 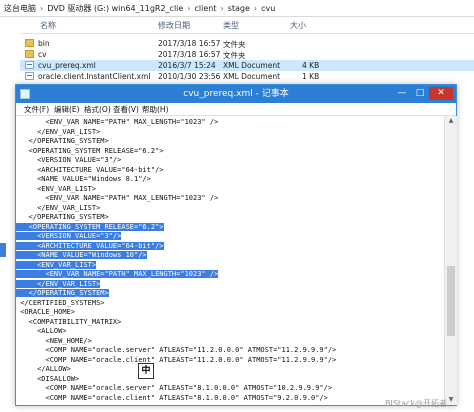 I want to click on editor-line: <NEW_HOME/>, so click(x=54, y=341).